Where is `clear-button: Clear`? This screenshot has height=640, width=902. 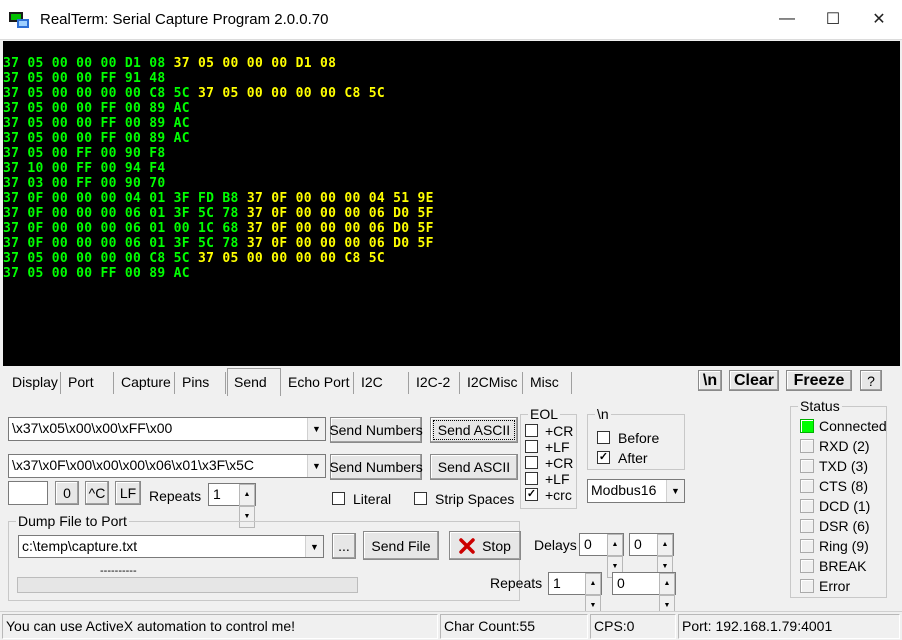
clear-button: Clear is located at coordinates (754, 380).